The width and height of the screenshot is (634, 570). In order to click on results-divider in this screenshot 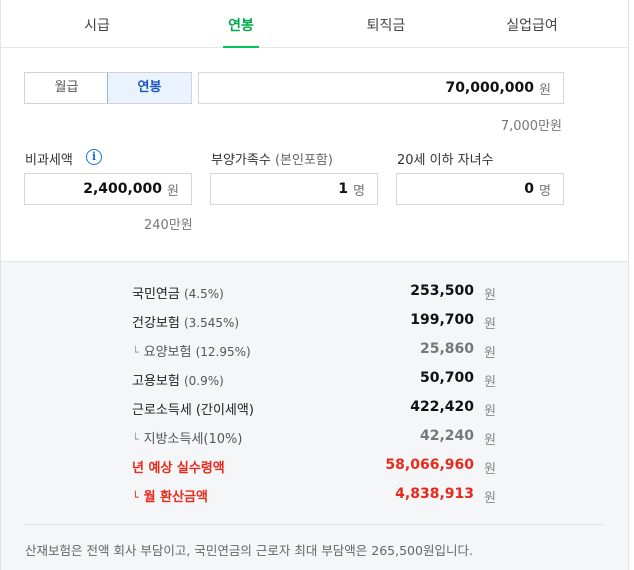, I will do `click(314, 524)`.